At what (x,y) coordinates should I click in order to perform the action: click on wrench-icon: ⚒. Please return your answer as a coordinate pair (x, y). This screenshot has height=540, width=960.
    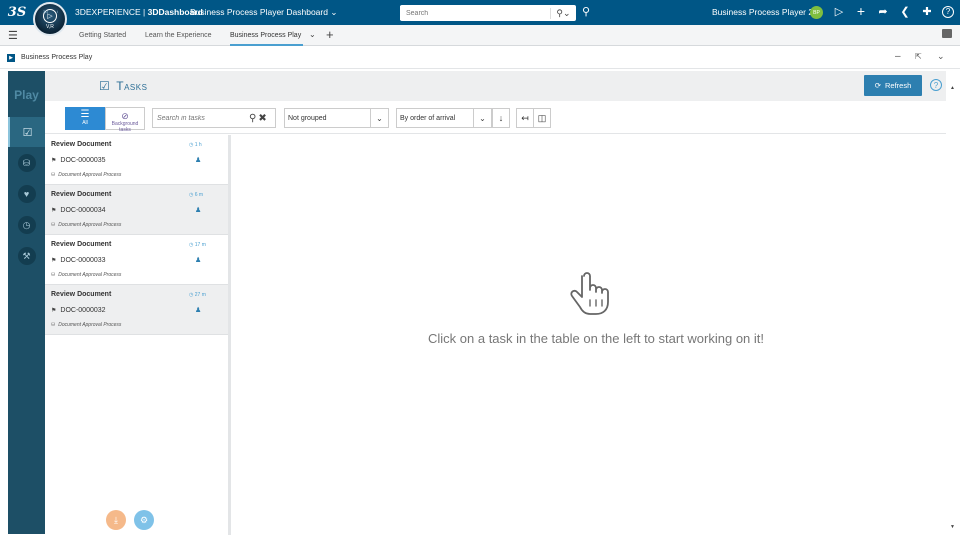
    Looking at the image, I should click on (26, 256).